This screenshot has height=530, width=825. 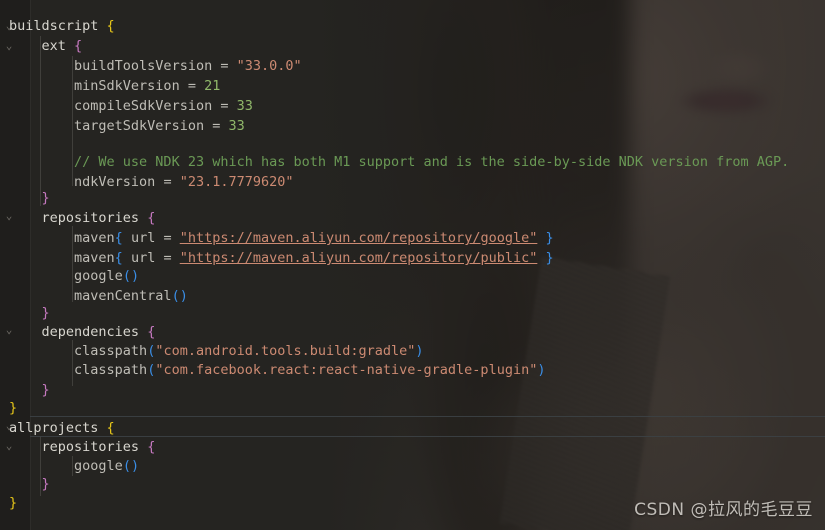 I want to click on code-line: compileSdkVersion = 33, so click(x=126, y=106).